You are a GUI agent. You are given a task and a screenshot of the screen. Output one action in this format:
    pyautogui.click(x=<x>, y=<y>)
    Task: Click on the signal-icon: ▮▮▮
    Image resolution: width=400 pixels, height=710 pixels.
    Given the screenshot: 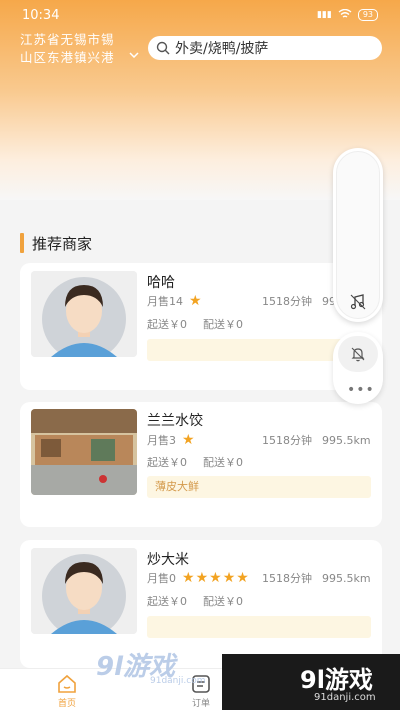 What is the action you would take?
    pyautogui.click(x=324, y=15)
    